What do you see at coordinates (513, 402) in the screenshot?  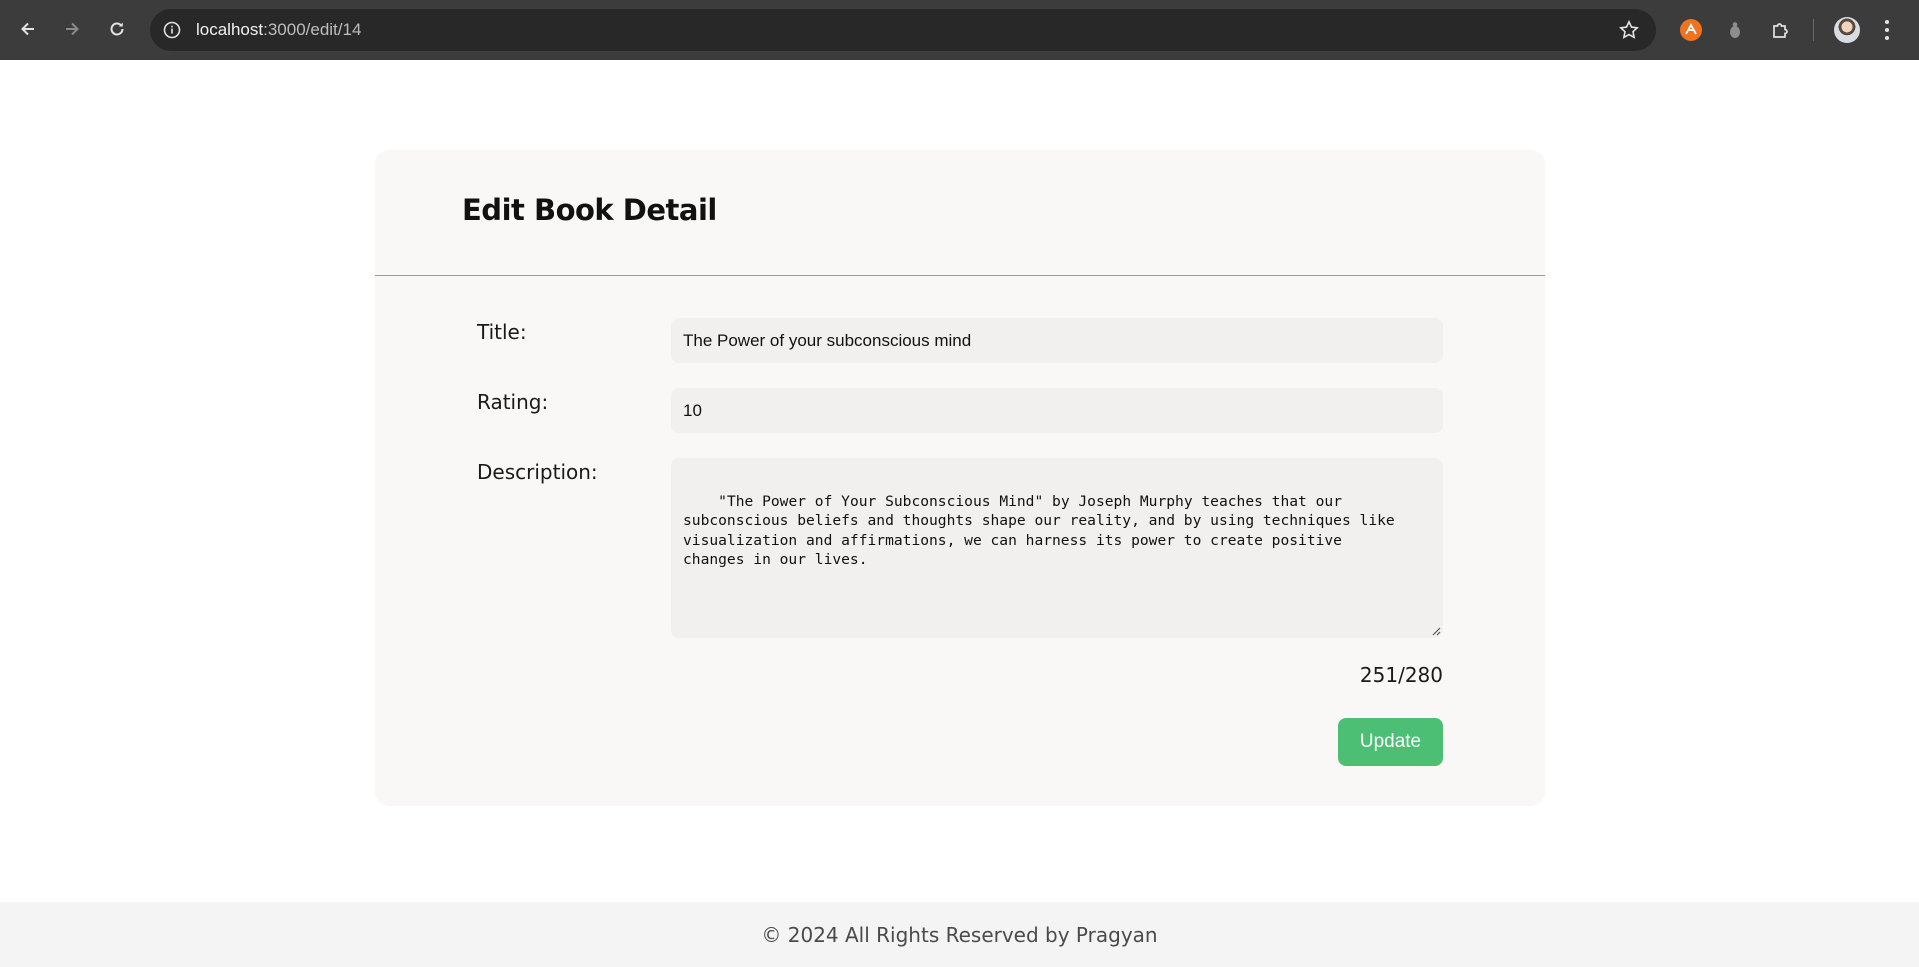 I see `rating-label: Rating:` at bounding box center [513, 402].